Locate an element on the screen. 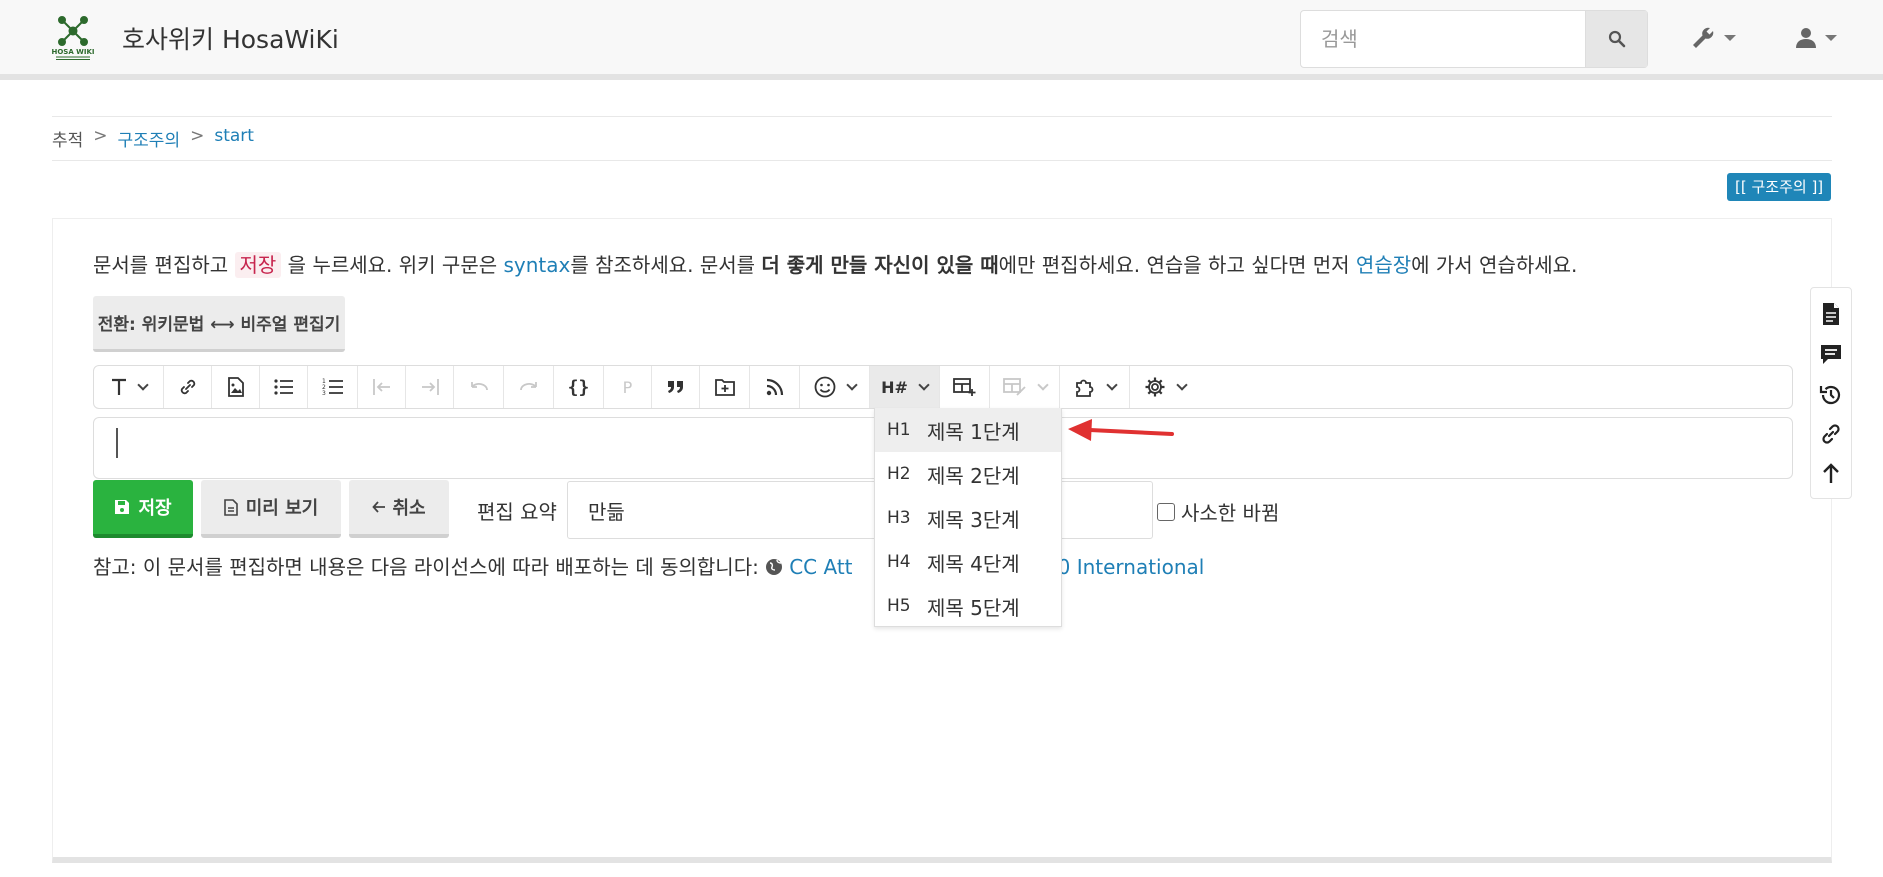 The height and width of the screenshot is (877, 1883). ordered-list-icon: 123 is located at coordinates (332, 387).